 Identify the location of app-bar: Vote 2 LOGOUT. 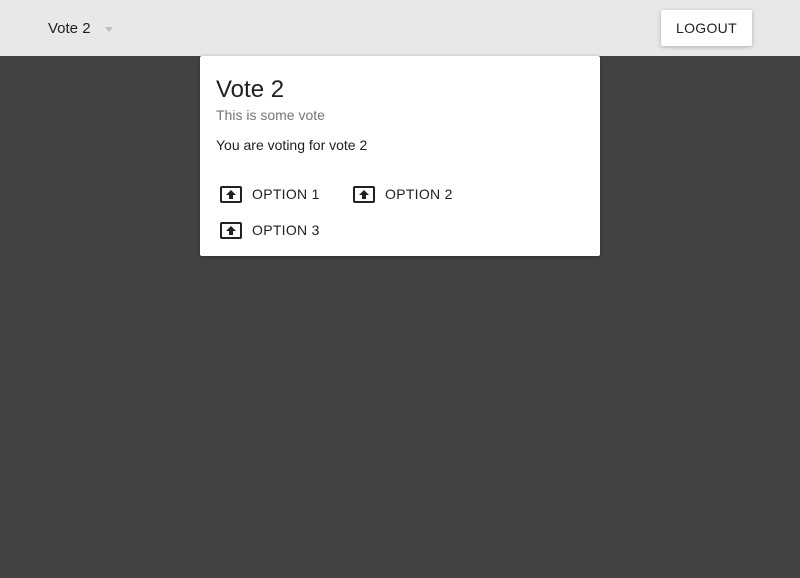
(400, 28).